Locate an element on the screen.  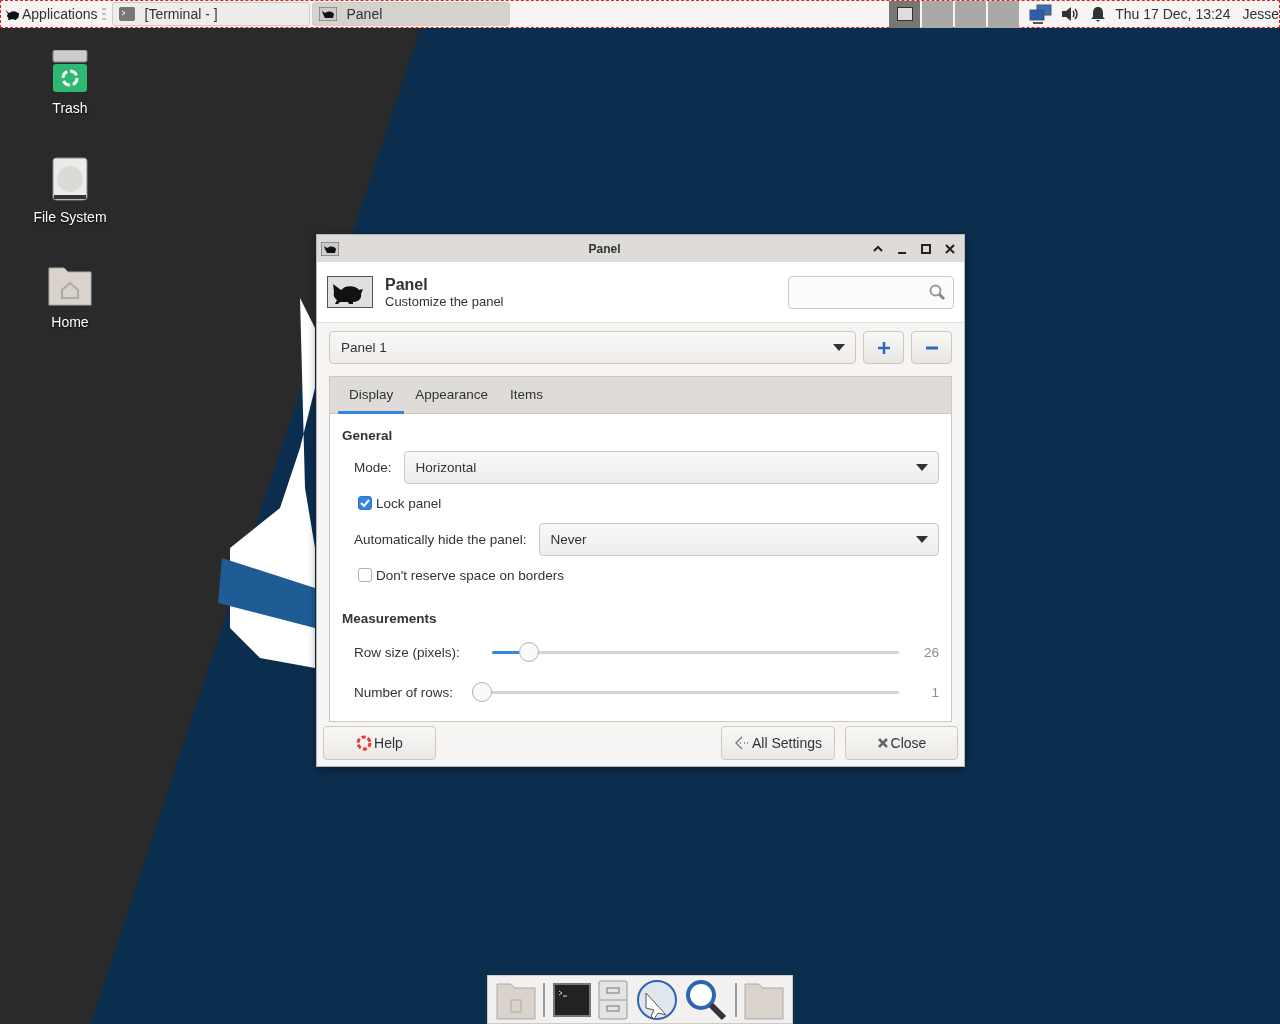
header-title: Panel is located at coordinates (407, 284).